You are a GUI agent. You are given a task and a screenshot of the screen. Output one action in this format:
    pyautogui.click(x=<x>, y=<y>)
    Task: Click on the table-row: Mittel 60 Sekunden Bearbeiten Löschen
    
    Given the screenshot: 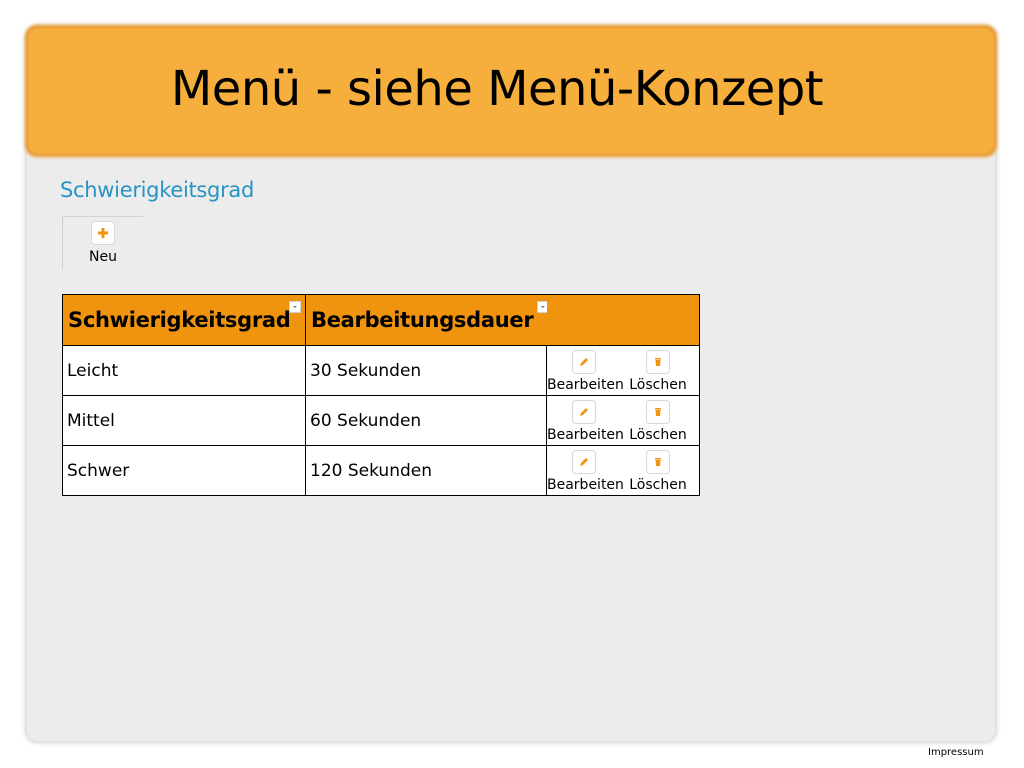 What is the action you would take?
    pyautogui.click(x=381, y=420)
    